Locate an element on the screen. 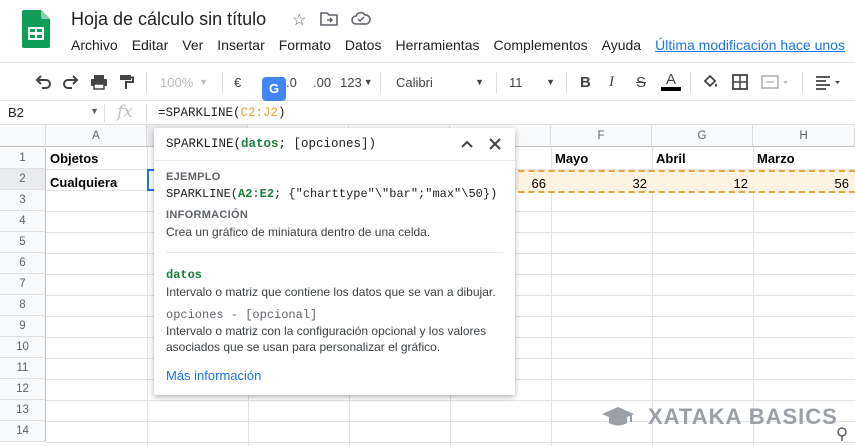  column-header-g: G is located at coordinates (702, 136).